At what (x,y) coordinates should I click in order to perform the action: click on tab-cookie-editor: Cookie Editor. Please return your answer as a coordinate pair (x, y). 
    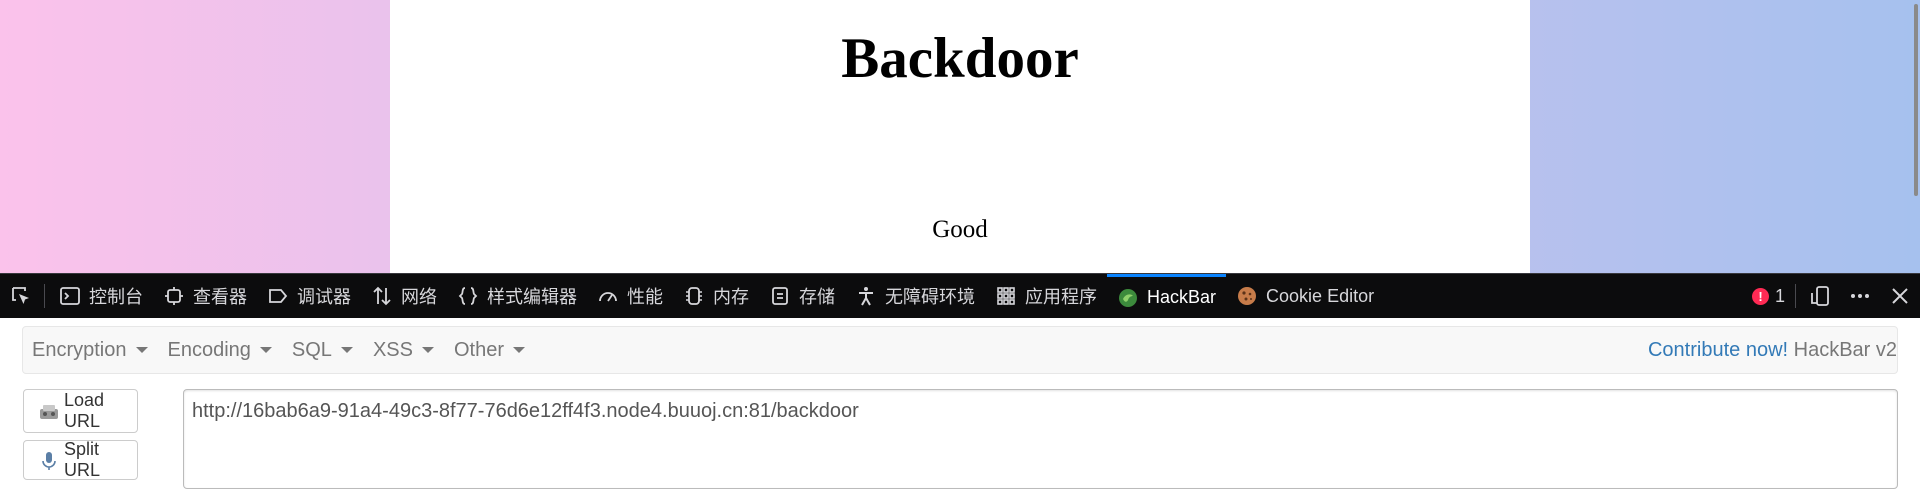
    Looking at the image, I should click on (1305, 296).